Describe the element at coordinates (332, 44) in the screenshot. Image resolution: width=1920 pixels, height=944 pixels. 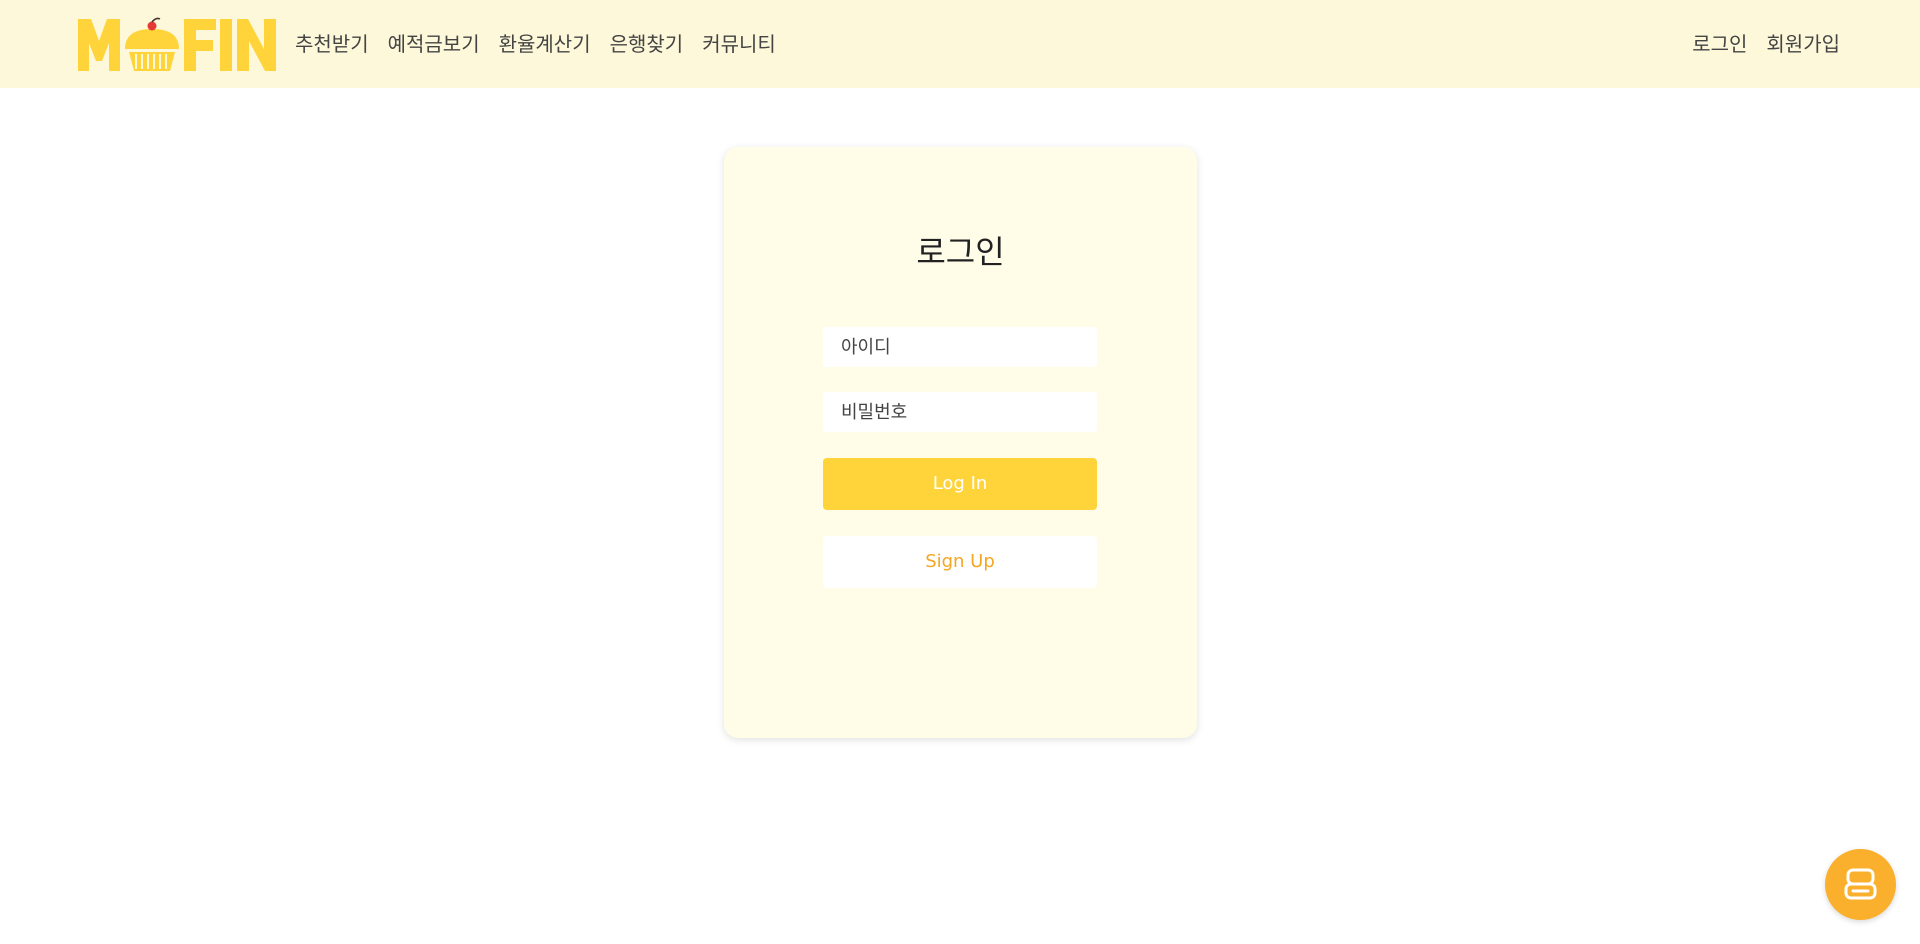
I see `nav-item-recommend: 추천받기` at that location.